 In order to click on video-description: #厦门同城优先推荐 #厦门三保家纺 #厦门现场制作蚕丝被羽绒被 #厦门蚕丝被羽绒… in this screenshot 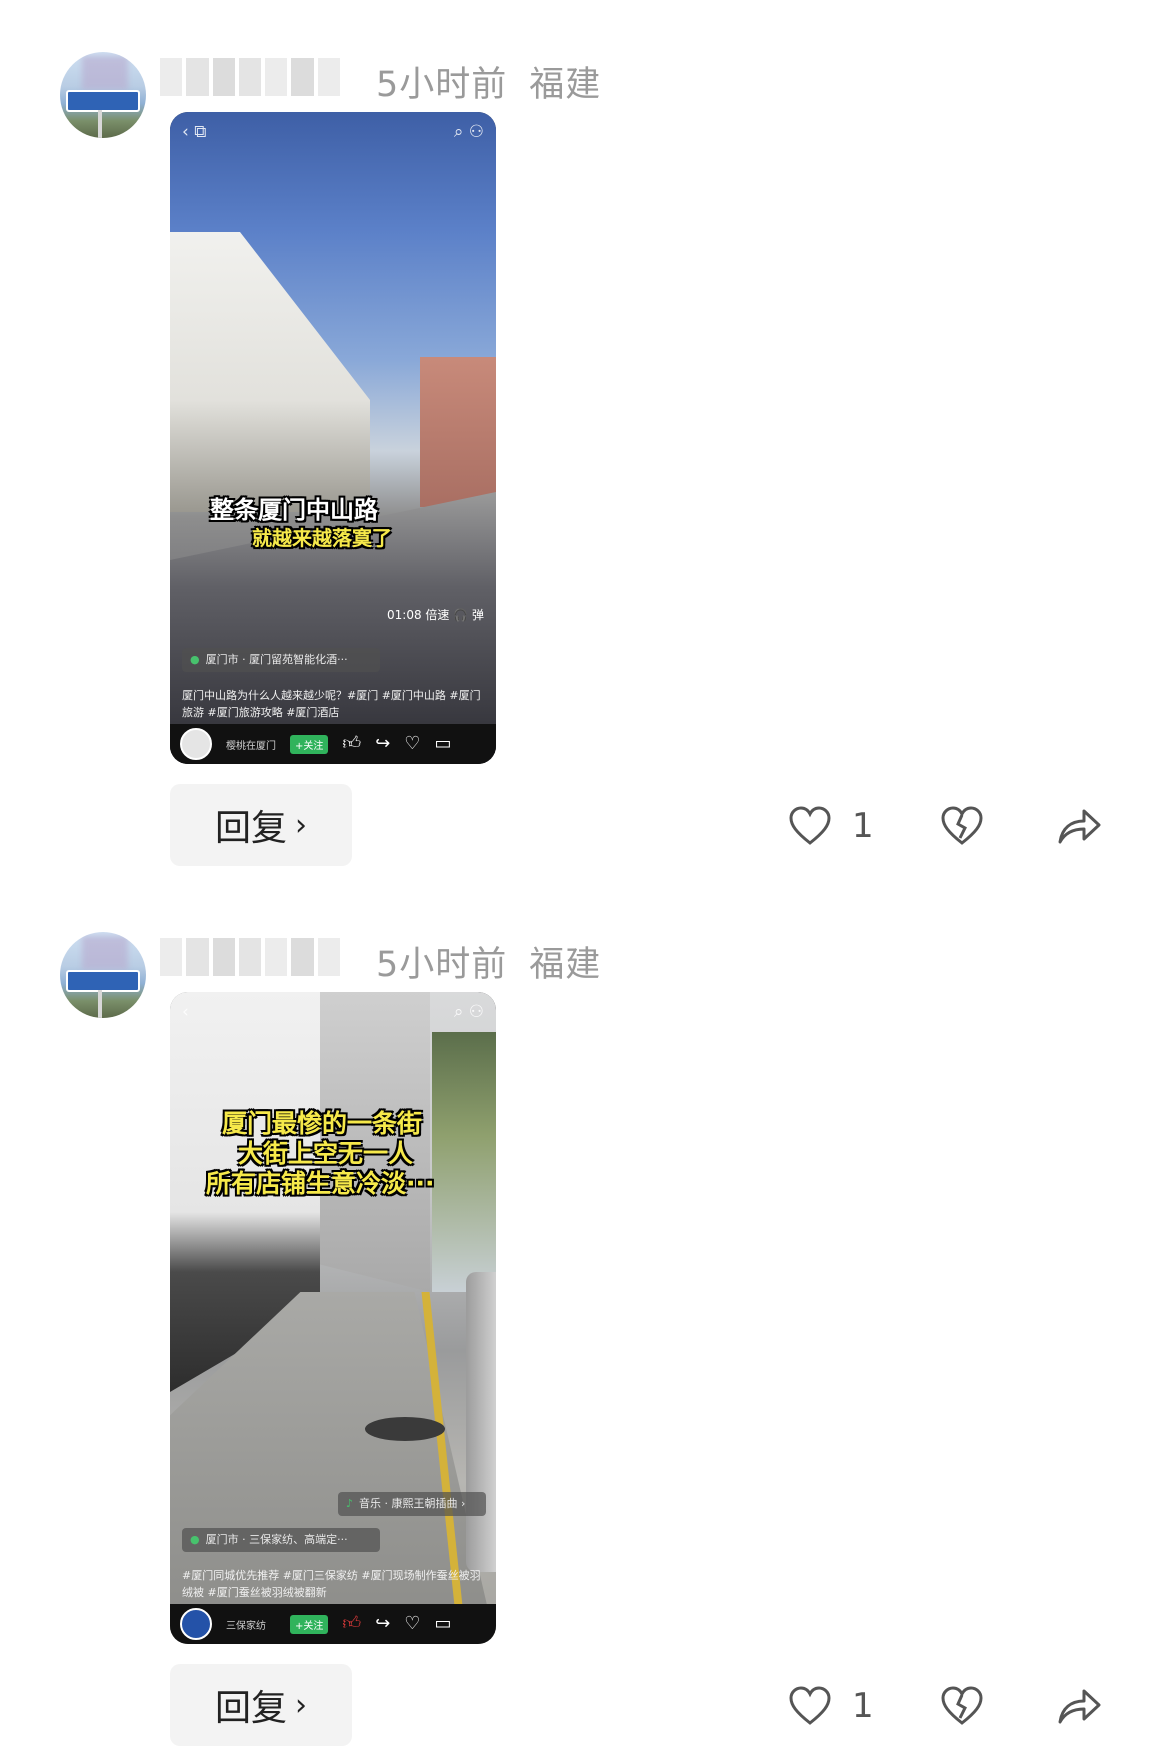, I will do `click(331, 1584)`.